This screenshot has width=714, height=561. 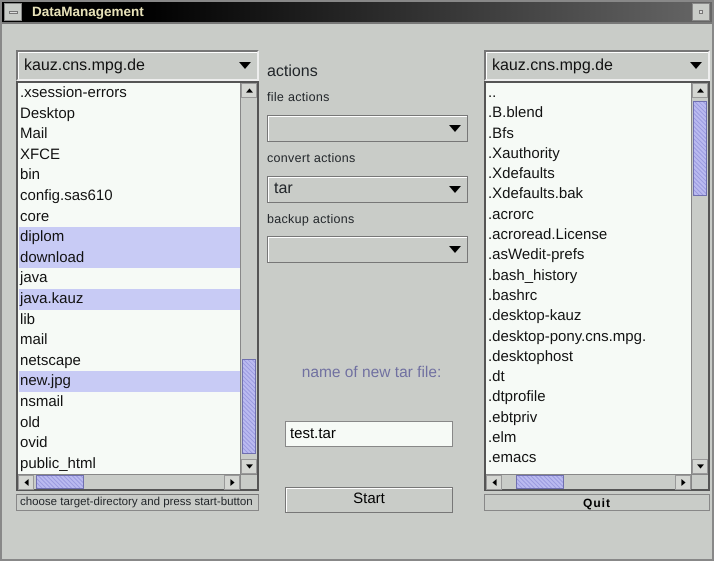 What do you see at coordinates (589, 154) in the screenshot?
I see `file-item: .Xauthority` at bounding box center [589, 154].